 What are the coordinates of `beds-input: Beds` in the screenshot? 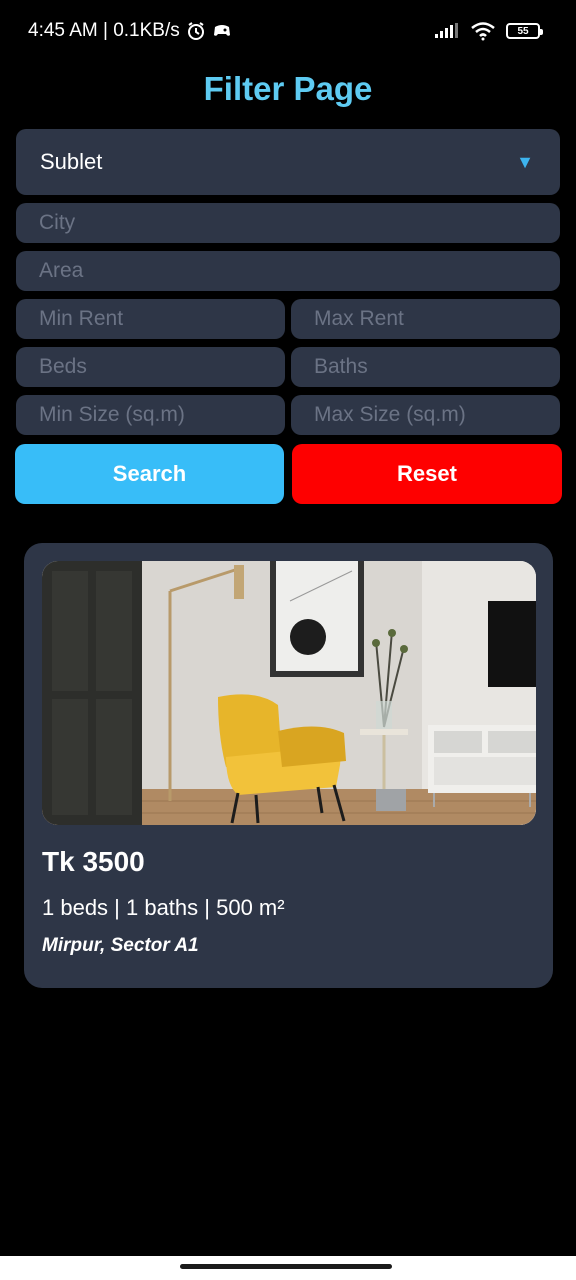 It's located at (150, 367).